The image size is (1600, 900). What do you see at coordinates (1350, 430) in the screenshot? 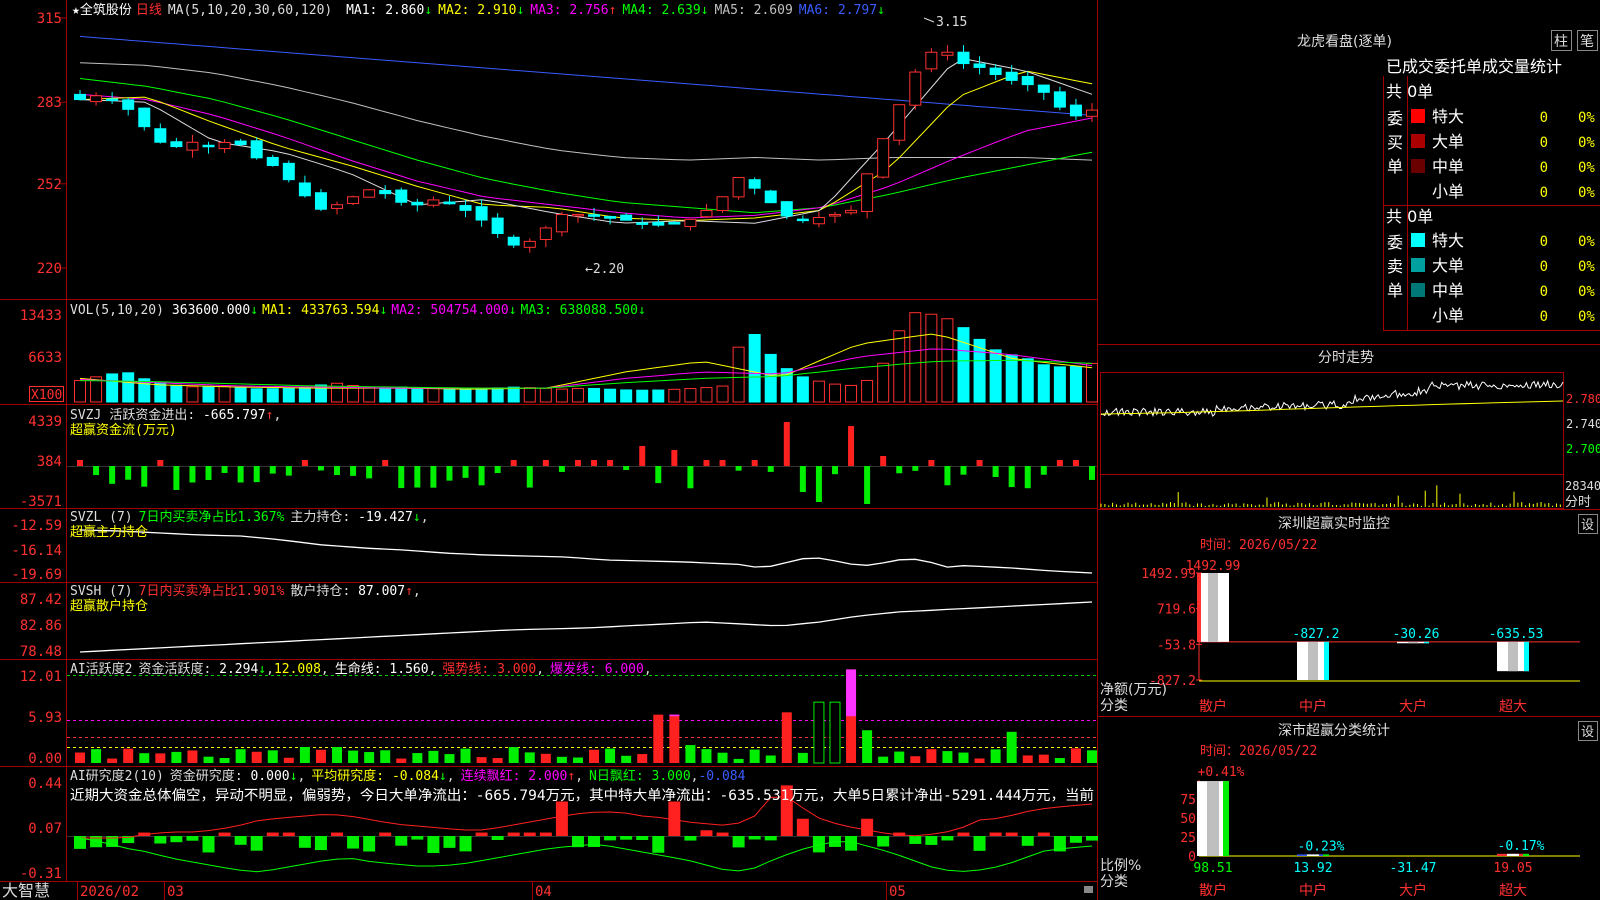
I see `intraday-panel: 分时走势 2.780 2.740 2.700 28340 分时` at bounding box center [1350, 430].